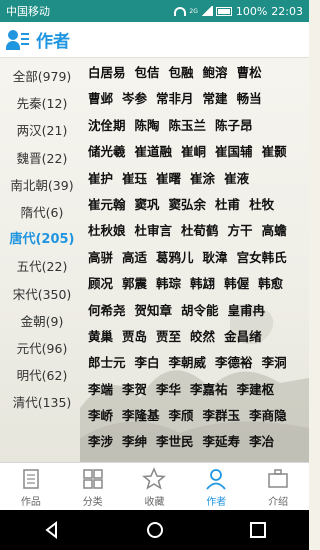  What do you see at coordinates (234, 126) in the screenshot?
I see `author-name: 陈子昂` at bounding box center [234, 126].